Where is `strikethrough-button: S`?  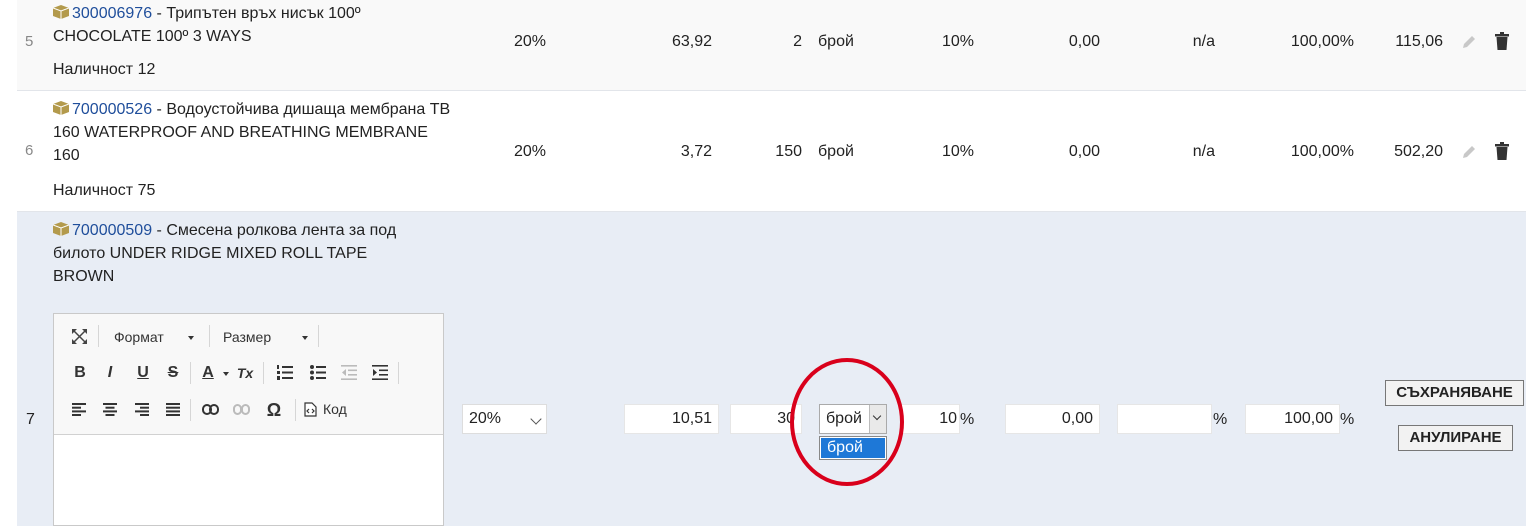 strikethrough-button: S is located at coordinates (173, 373).